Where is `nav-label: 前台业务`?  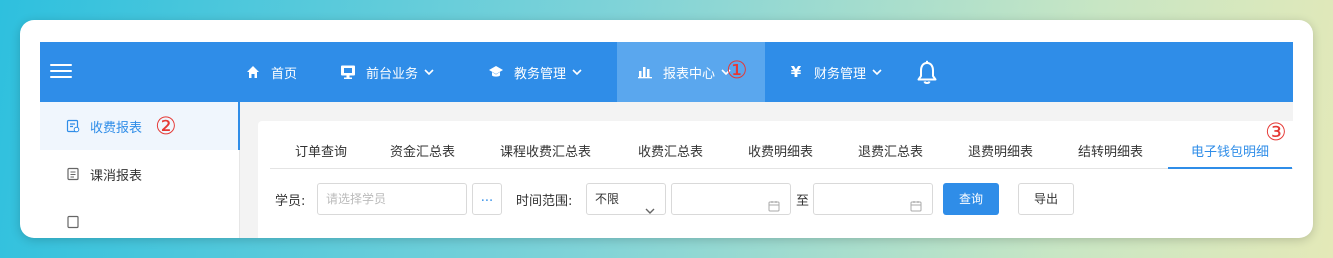 nav-label: 前台业务 is located at coordinates (392, 74).